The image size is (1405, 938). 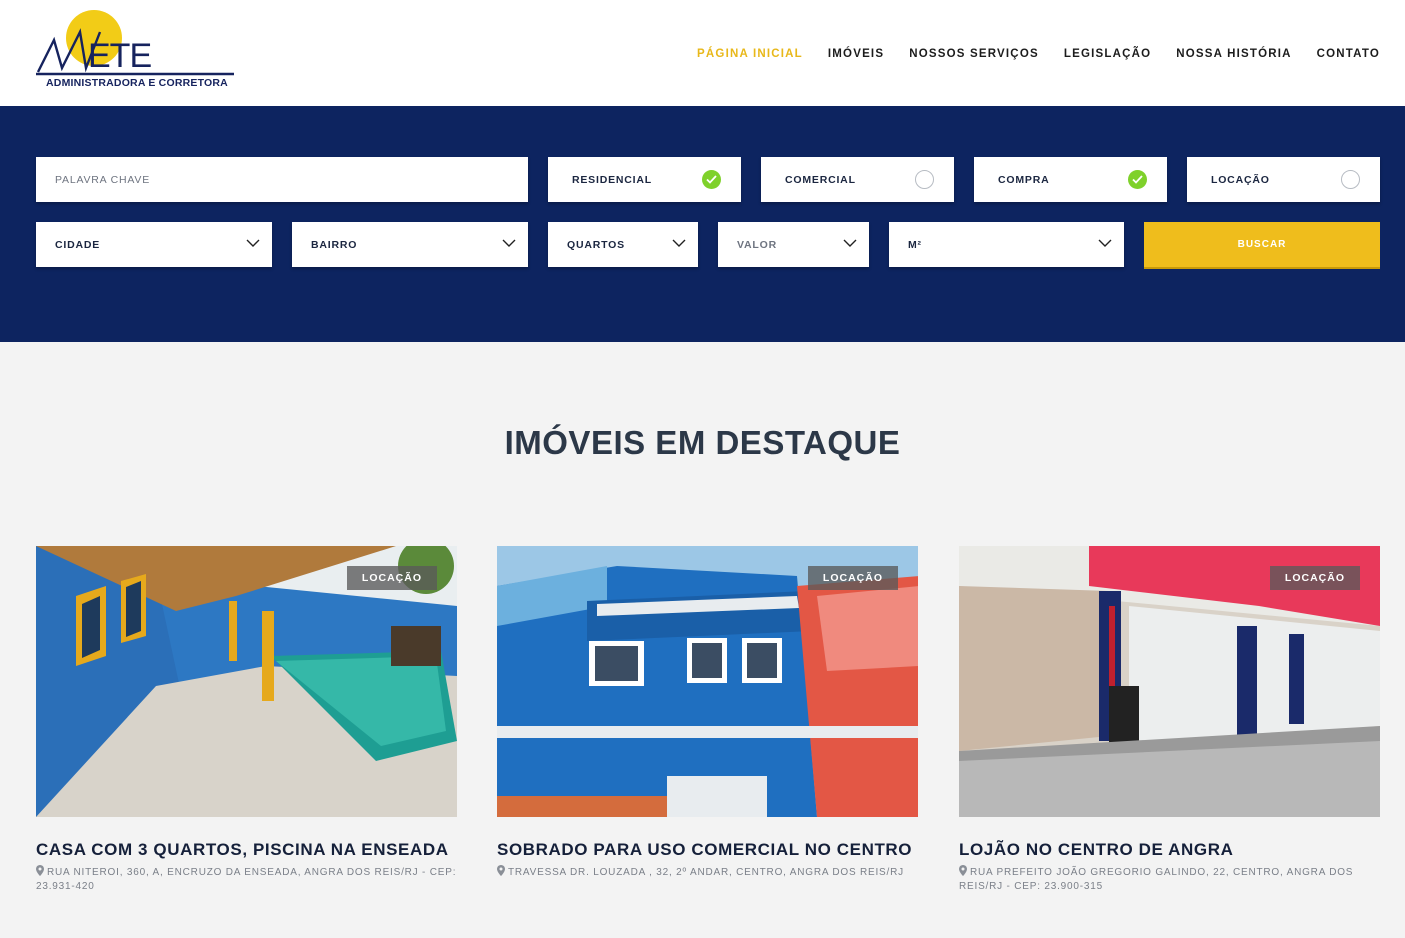 What do you see at coordinates (596, 244) in the screenshot?
I see `quartos-select-label: QUARTOS` at bounding box center [596, 244].